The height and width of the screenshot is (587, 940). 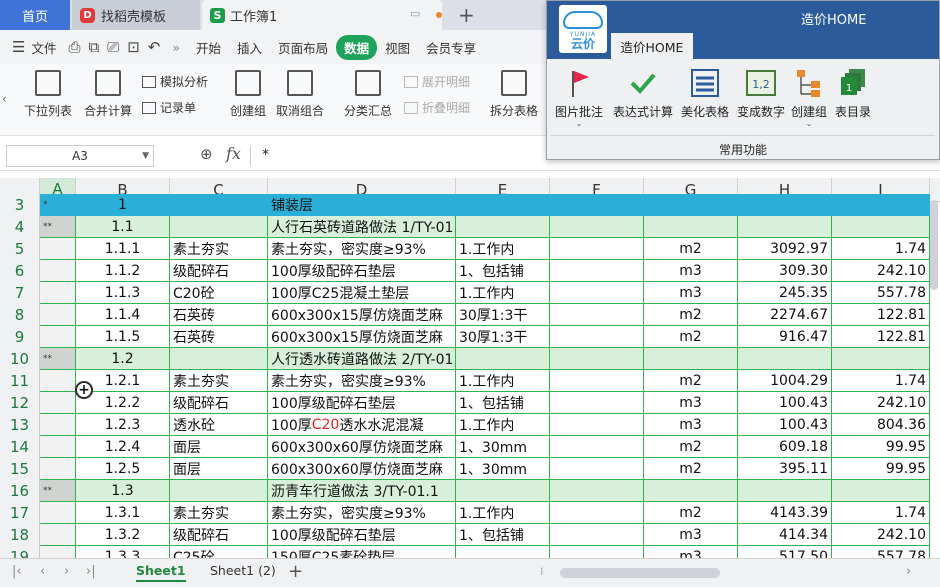 What do you see at coordinates (133, 47) in the screenshot?
I see `preview-icon: ⊡` at bounding box center [133, 47].